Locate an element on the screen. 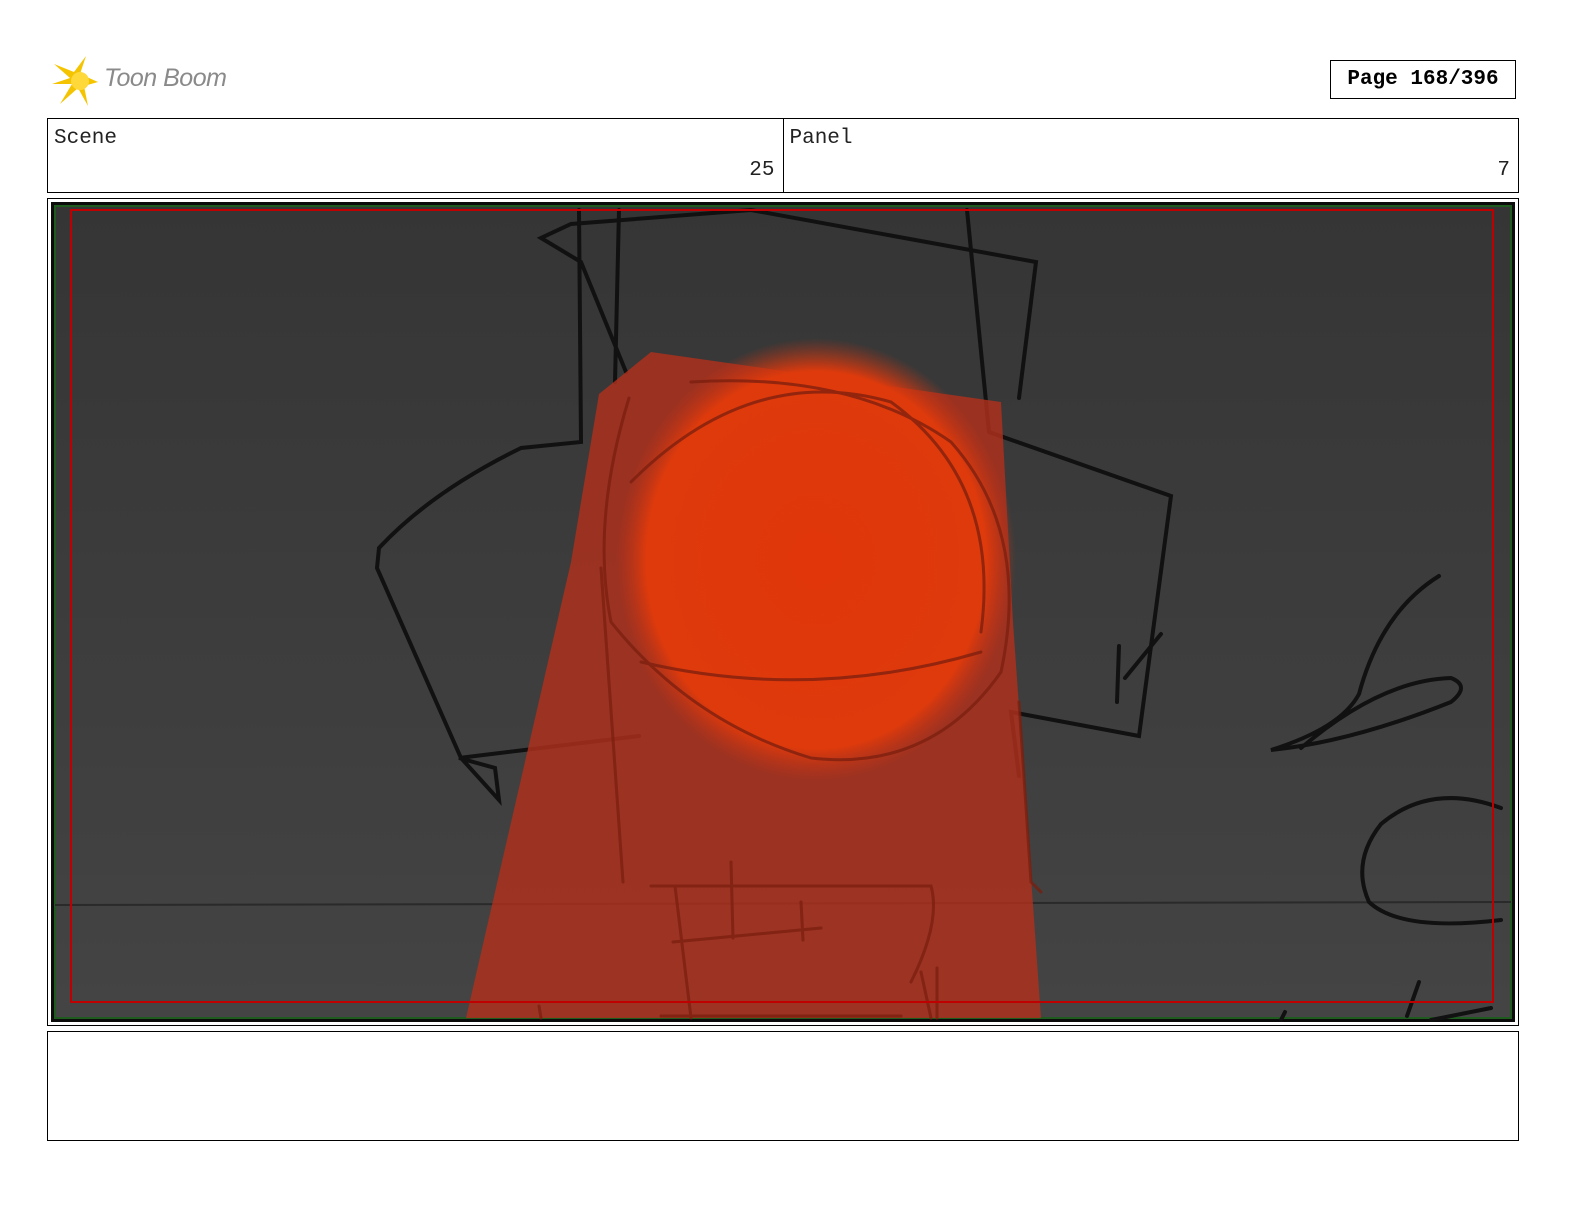 The image size is (1584, 1224). page-number: Page 168/396 is located at coordinates (1423, 79).